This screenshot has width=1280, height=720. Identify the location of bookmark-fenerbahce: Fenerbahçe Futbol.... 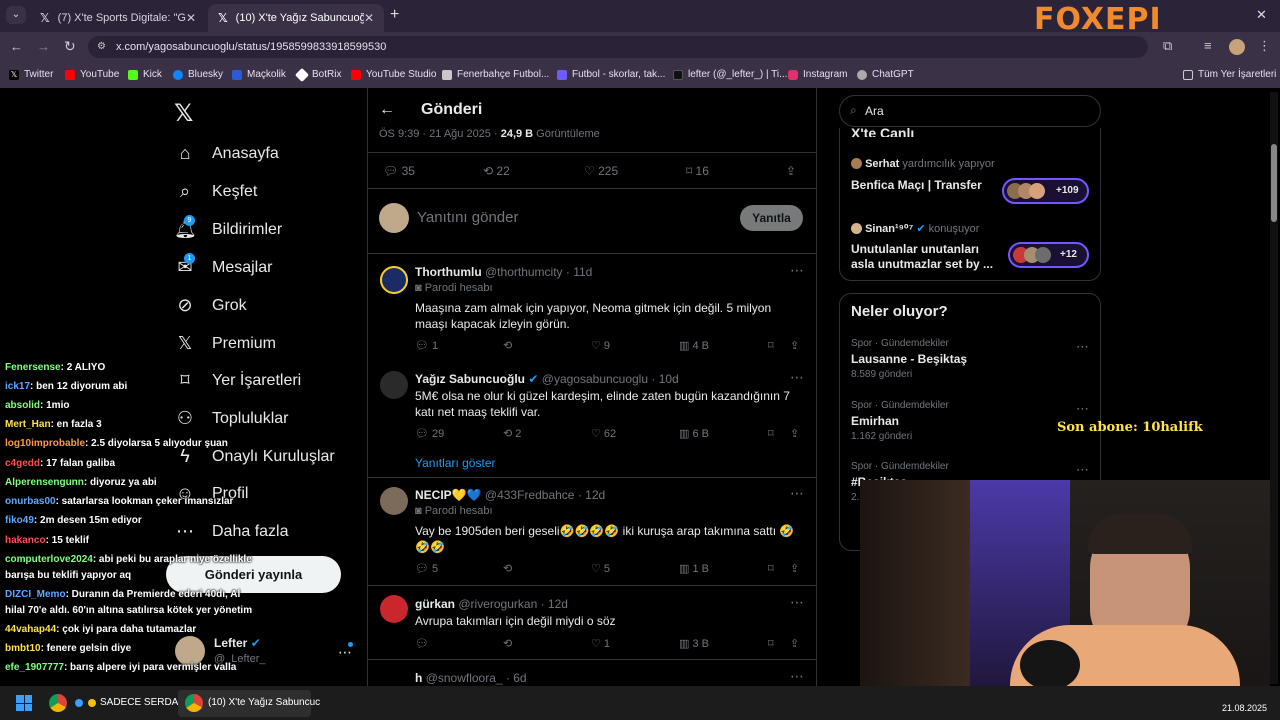
(495, 74).